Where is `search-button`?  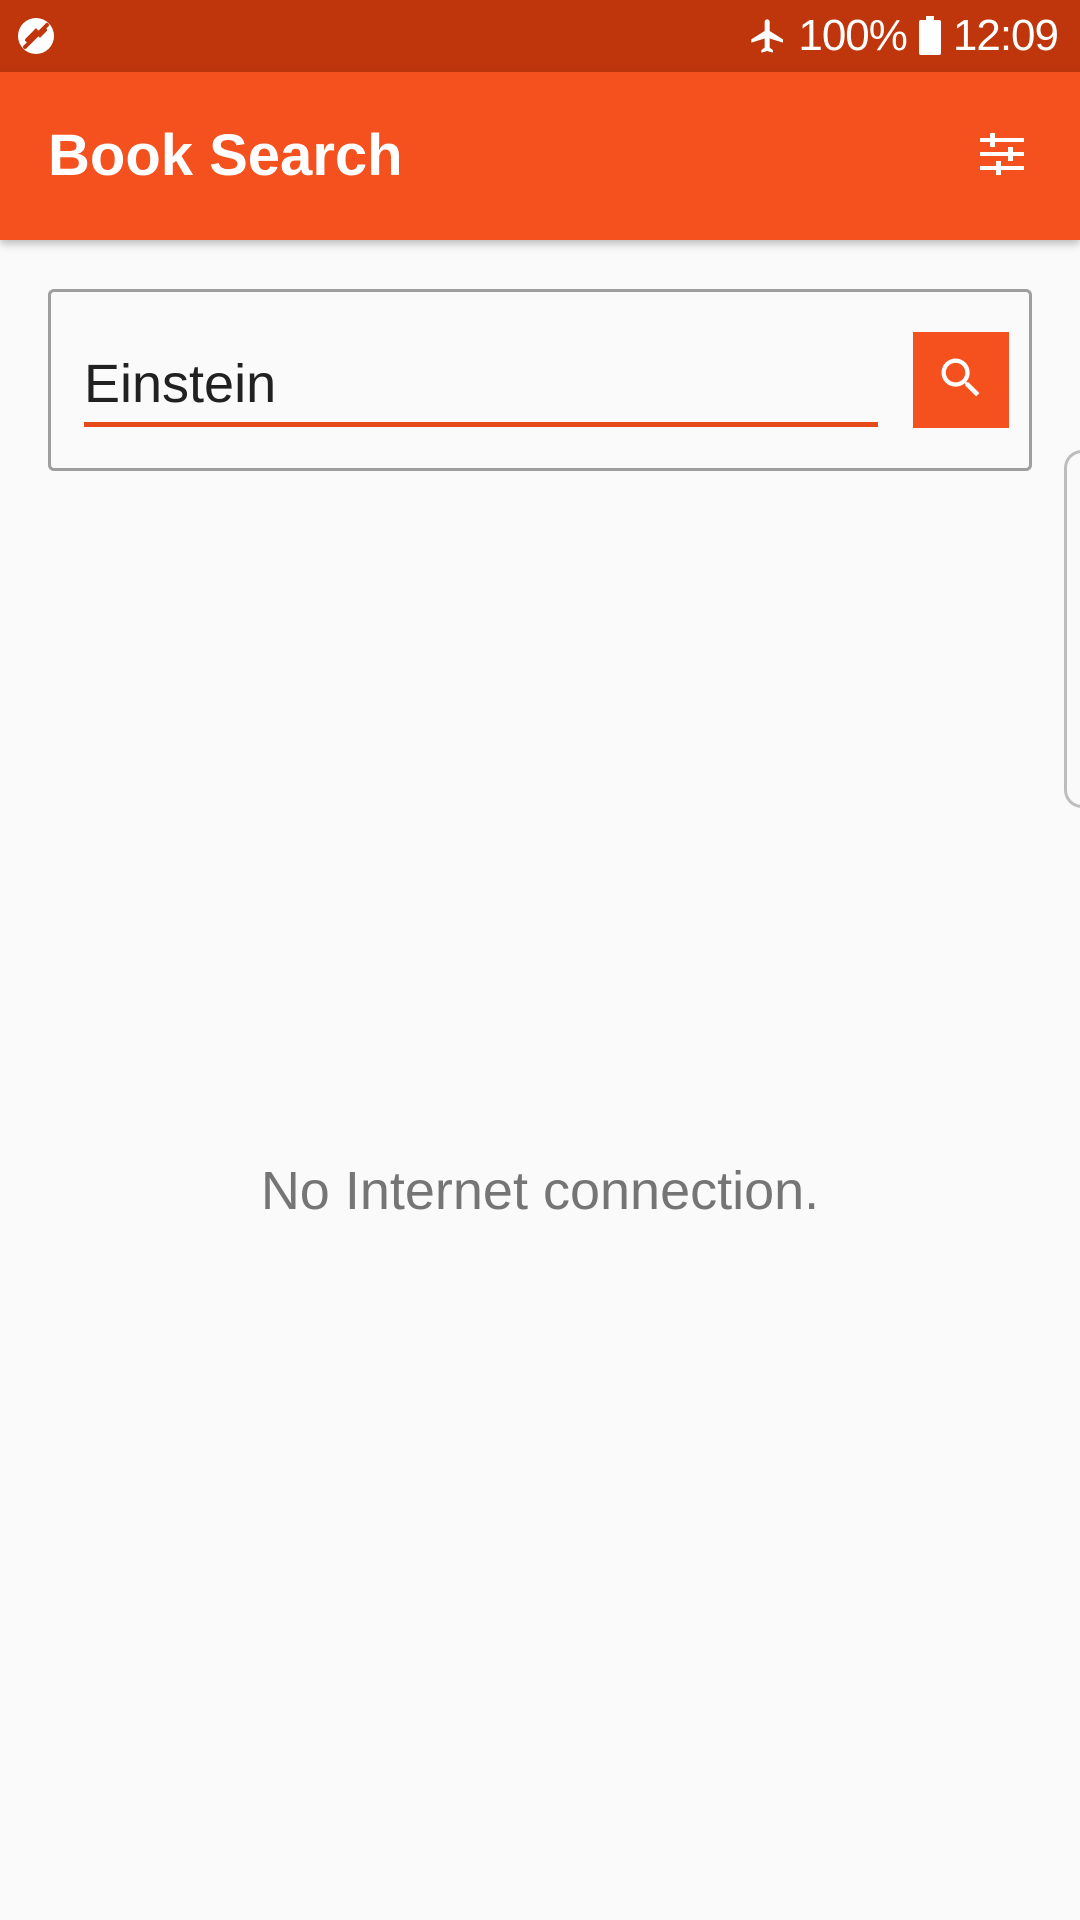
search-button is located at coordinates (961, 380).